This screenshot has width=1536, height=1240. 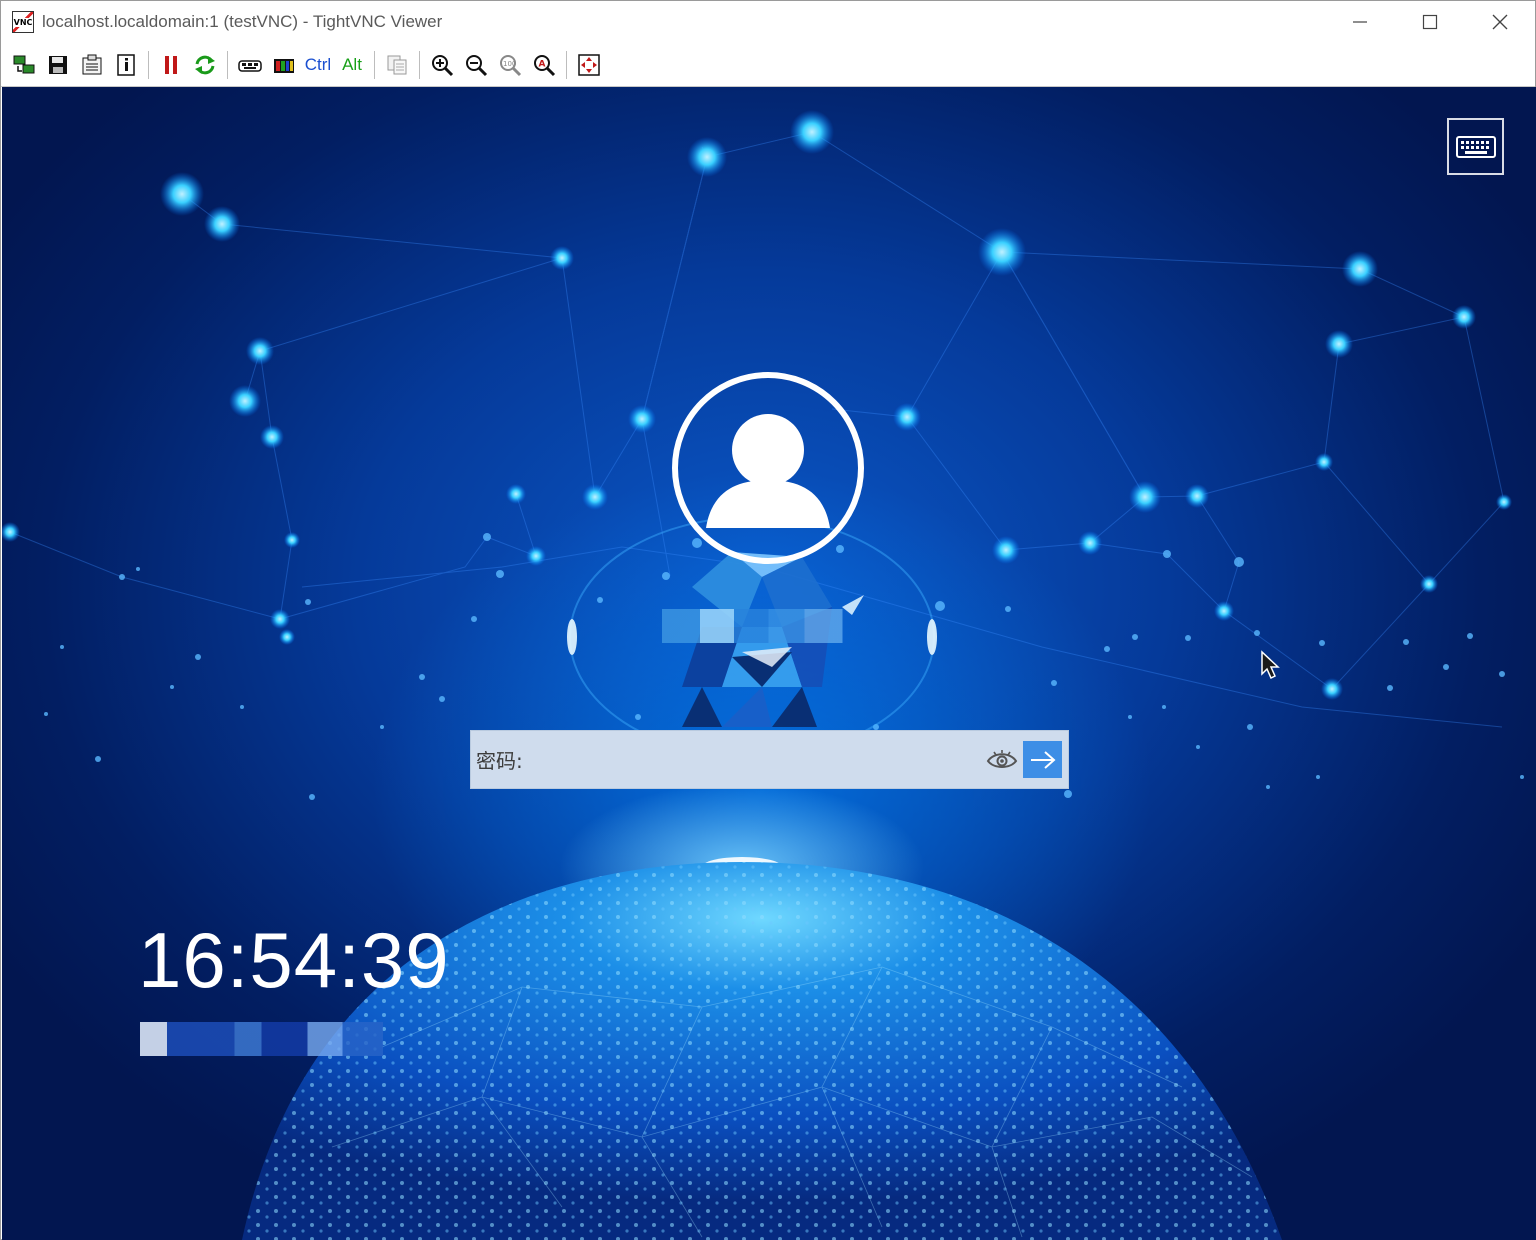 I want to click on svg-text: A, so click(x=542, y=64).